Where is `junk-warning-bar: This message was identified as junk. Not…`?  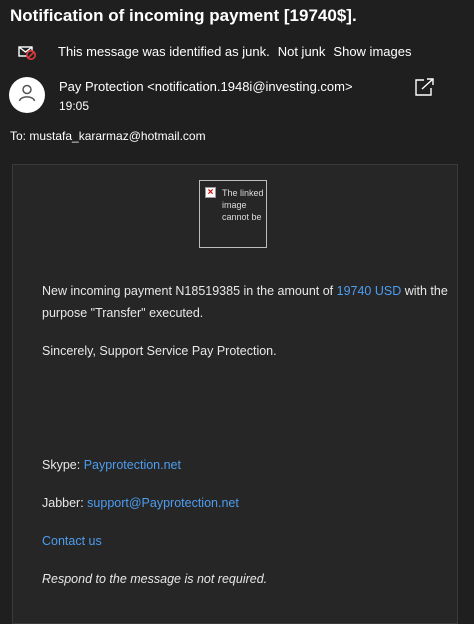 junk-warning-bar: This message was identified as junk. Not… is located at coordinates (214, 51).